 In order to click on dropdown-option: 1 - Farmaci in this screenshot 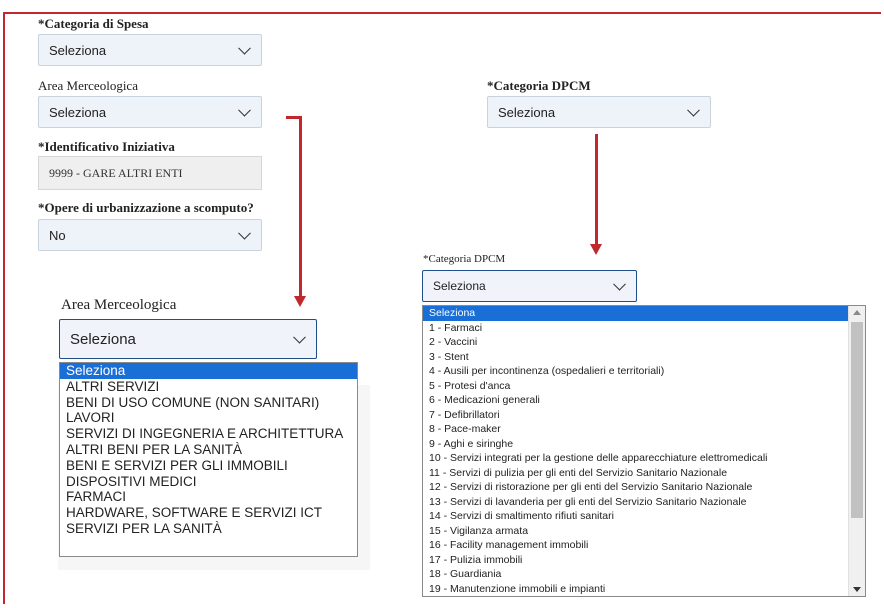, I will do `click(644, 328)`.